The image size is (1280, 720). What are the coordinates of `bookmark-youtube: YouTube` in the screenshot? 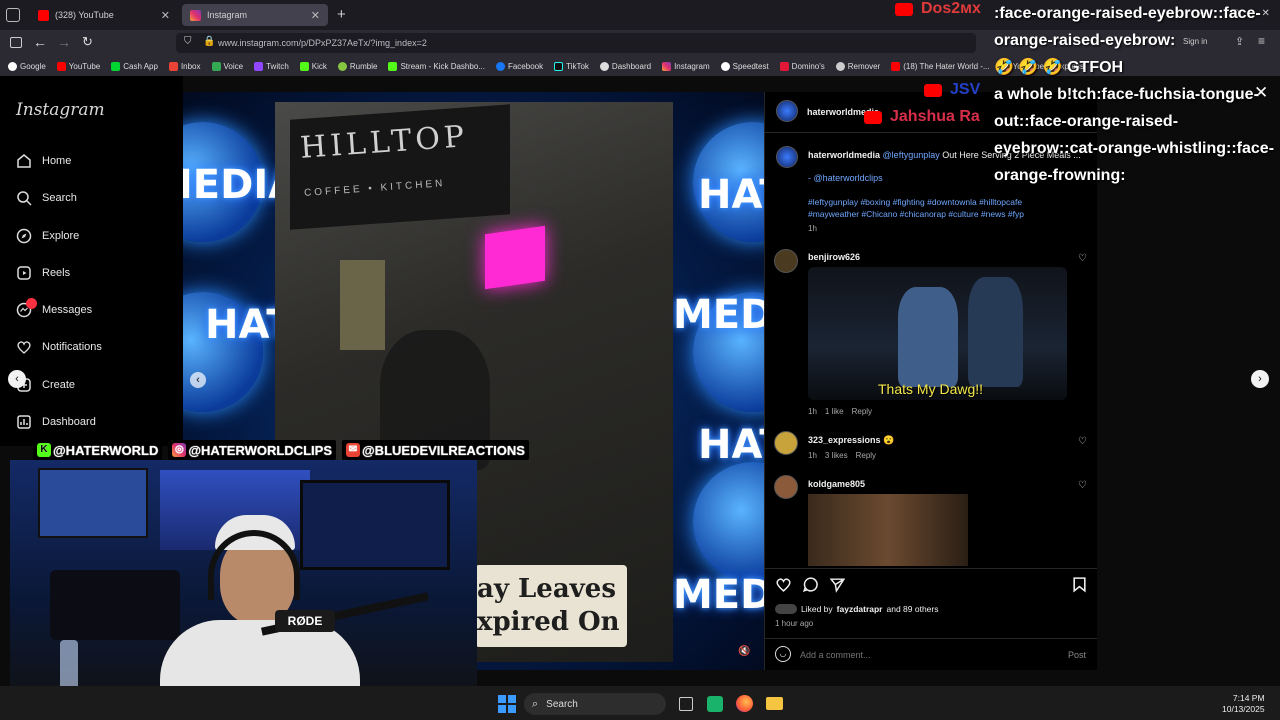 It's located at (78, 66).